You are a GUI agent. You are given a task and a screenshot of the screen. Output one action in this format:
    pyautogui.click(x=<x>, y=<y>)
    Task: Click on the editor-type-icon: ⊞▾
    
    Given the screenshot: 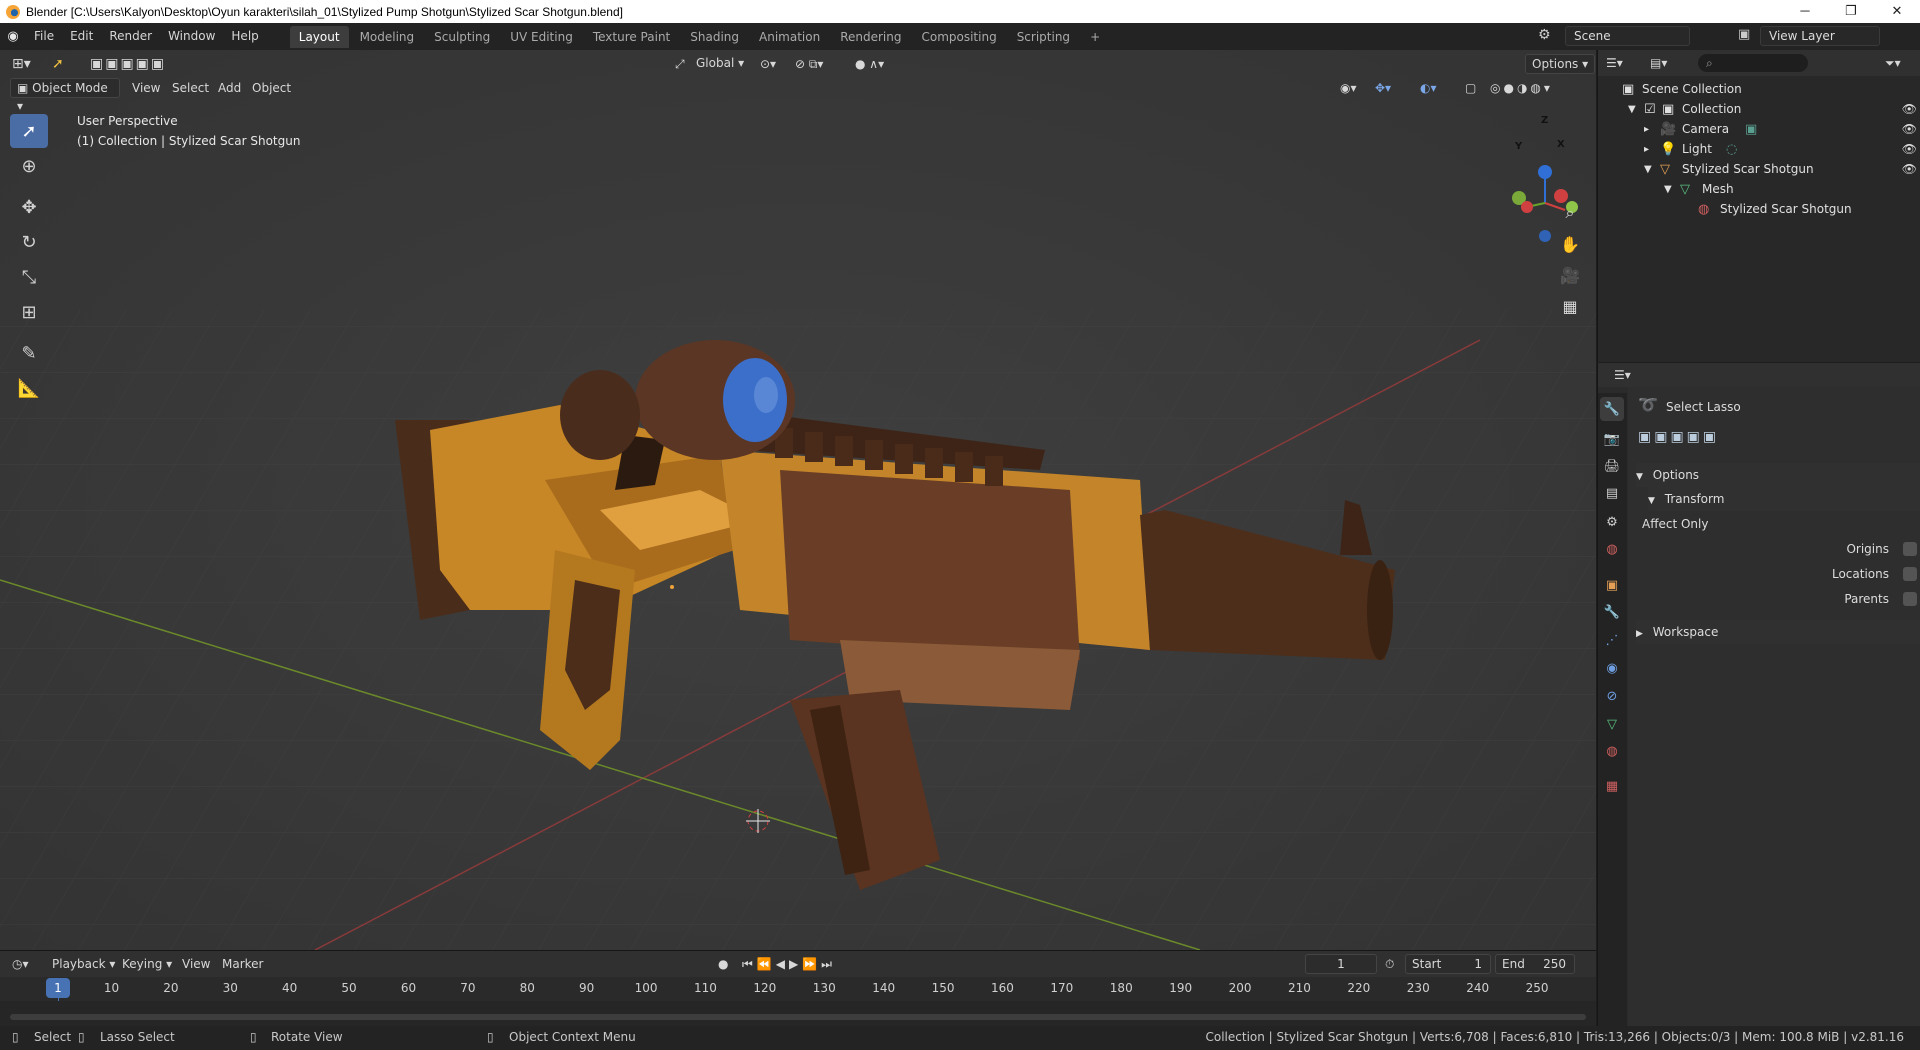 What is the action you would take?
    pyautogui.click(x=21, y=64)
    